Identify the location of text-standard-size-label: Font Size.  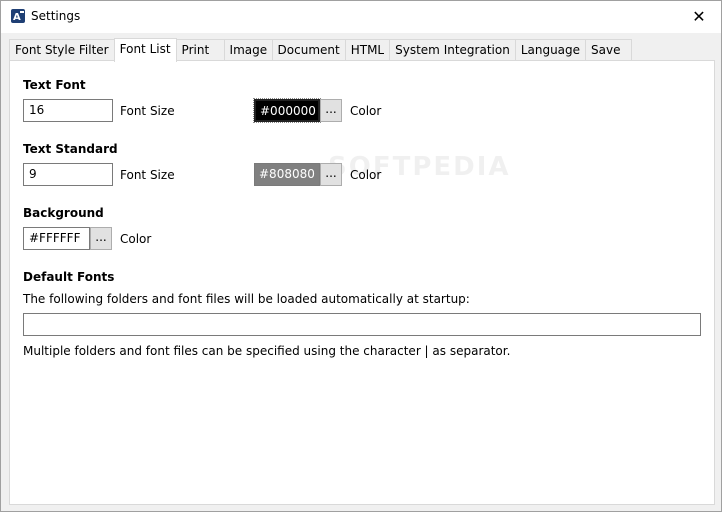
(147, 175).